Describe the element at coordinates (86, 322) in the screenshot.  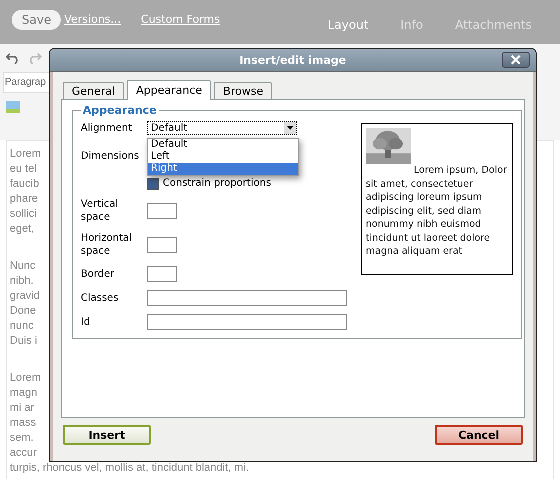
I see `field-label: Id` at that location.